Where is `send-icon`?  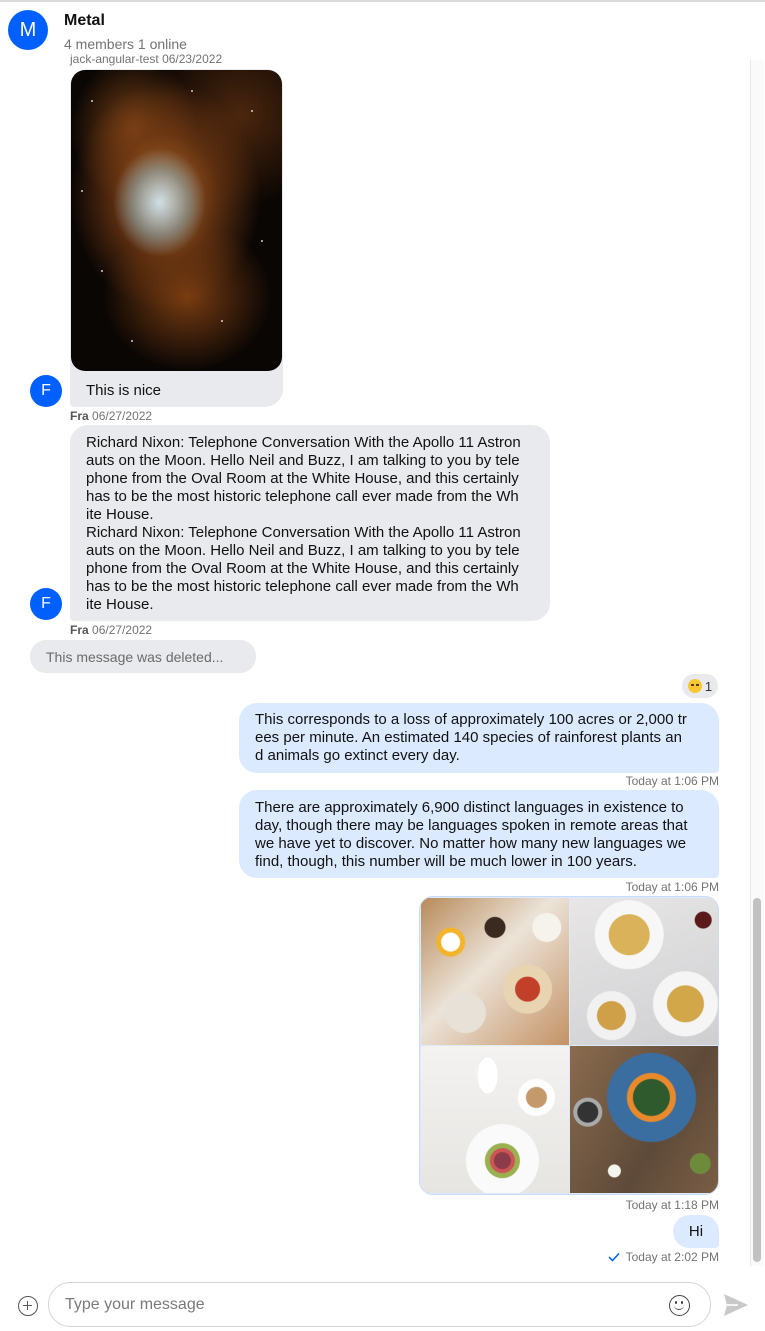
send-icon is located at coordinates (736, 1305).